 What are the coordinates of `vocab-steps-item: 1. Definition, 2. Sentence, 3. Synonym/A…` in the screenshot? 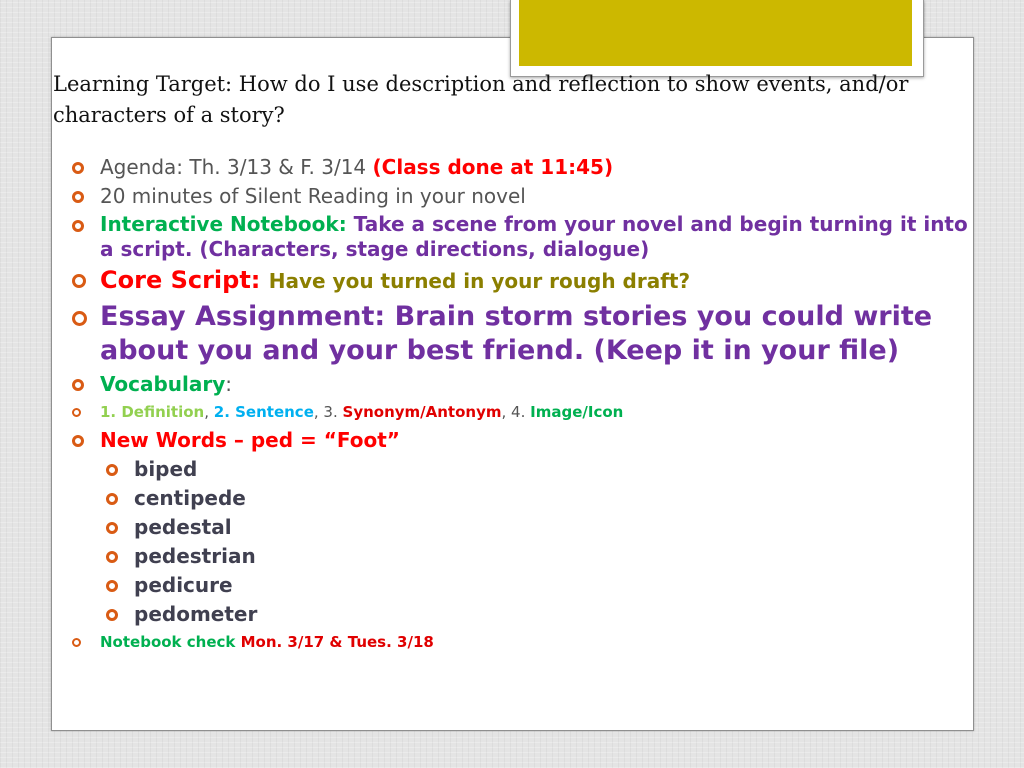 It's located at (521, 412).